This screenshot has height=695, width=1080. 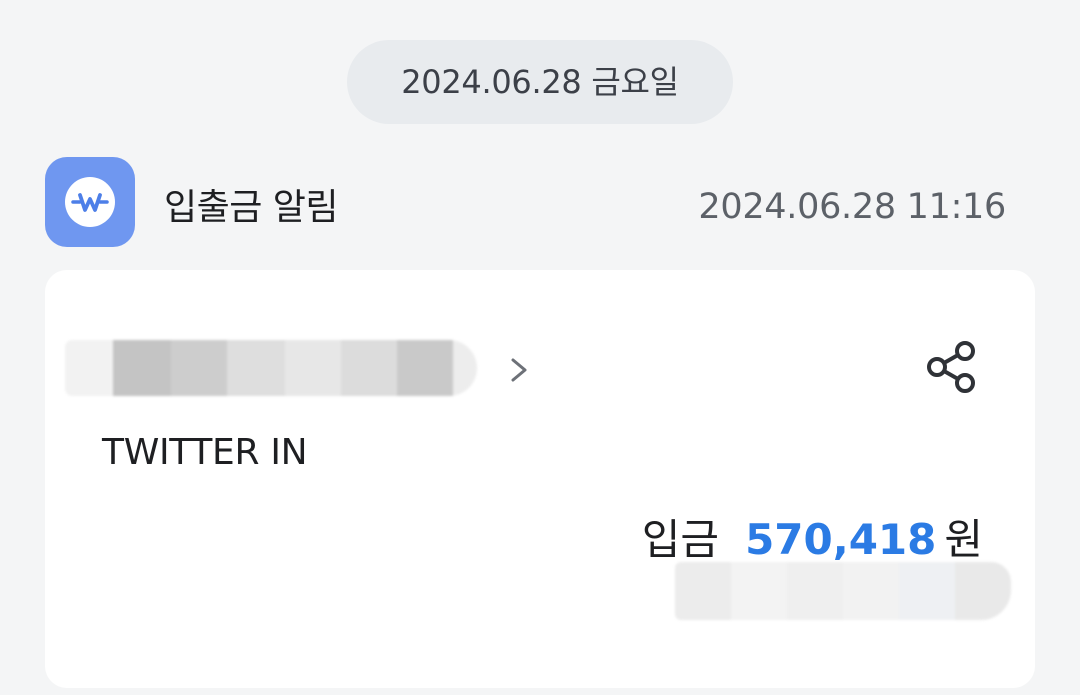 I want to click on app-icon, so click(x=90, y=202).